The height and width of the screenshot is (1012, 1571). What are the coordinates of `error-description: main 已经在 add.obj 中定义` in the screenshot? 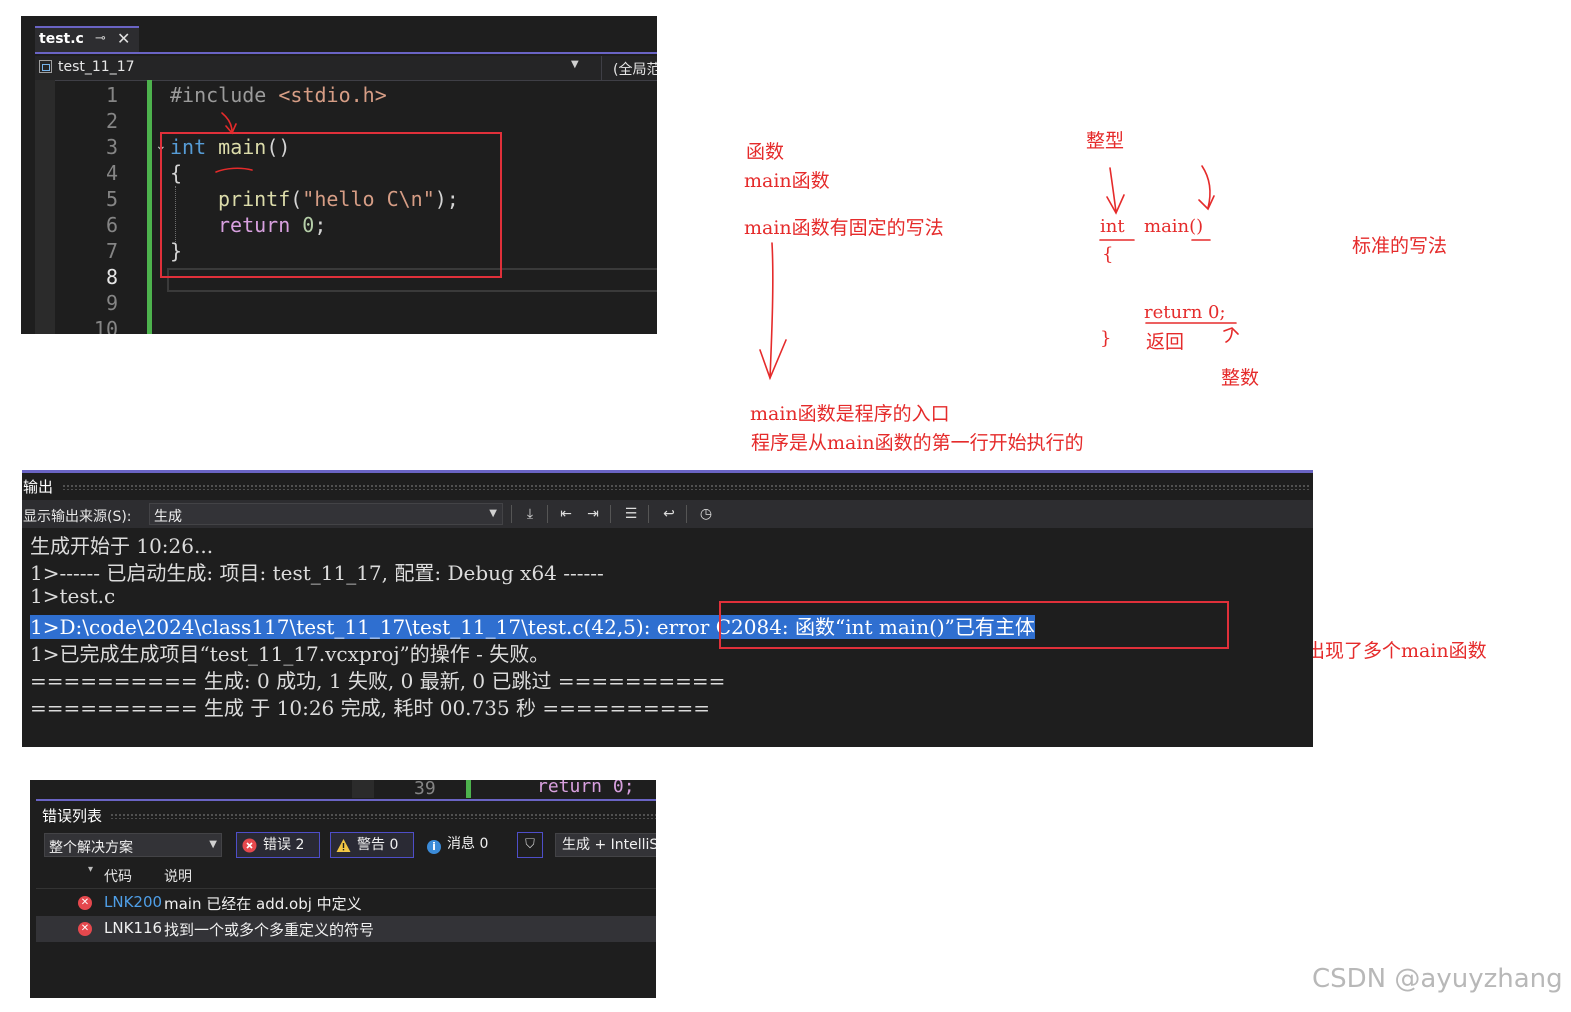 It's located at (263, 904).